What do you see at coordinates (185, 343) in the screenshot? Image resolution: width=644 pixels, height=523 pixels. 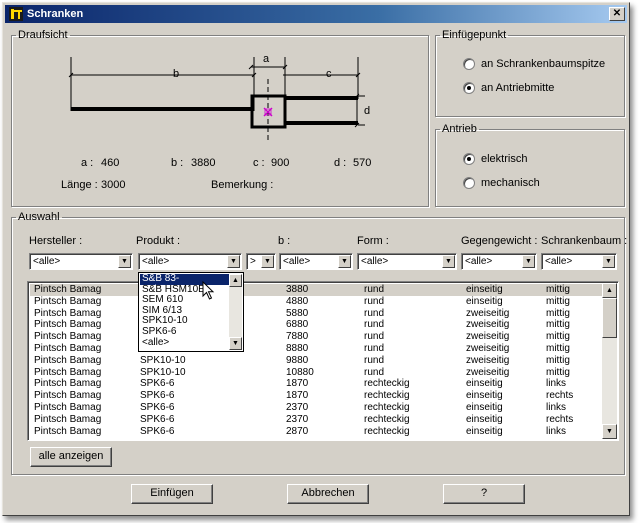 I see `dropdown-item: <alle>` at bounding box center [185, 343].